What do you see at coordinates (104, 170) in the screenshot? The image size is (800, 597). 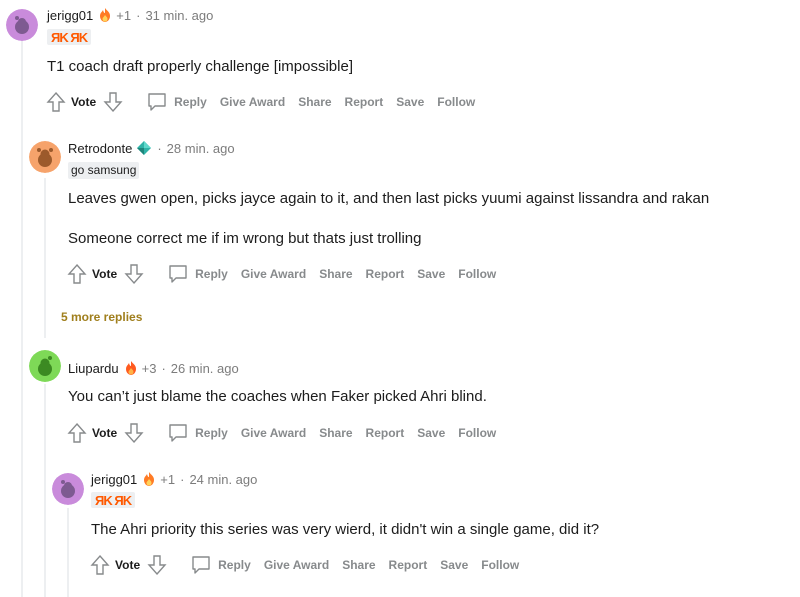 I see `user-flair: go samsung` at bounding box center [104, 170].